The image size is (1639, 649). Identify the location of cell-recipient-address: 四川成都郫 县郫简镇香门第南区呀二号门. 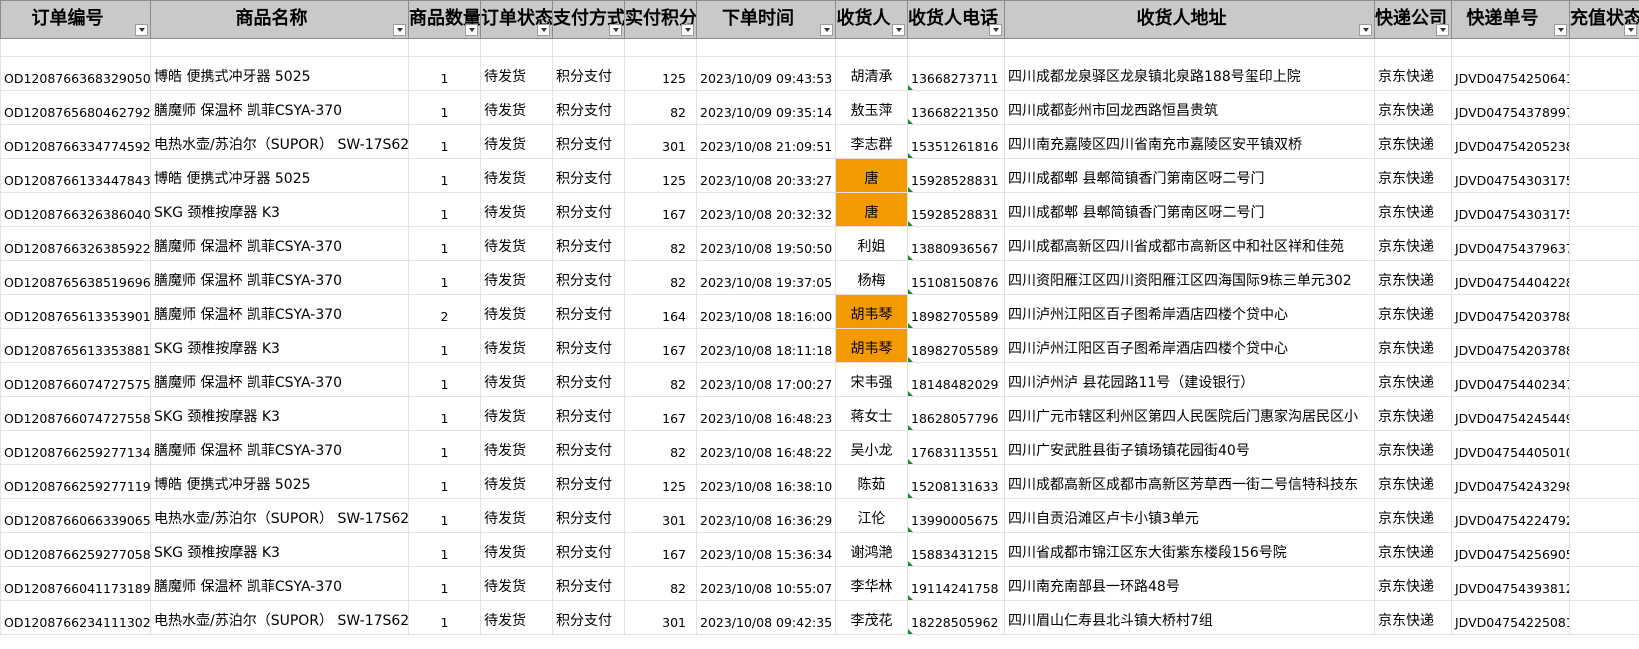
(1189, 175).